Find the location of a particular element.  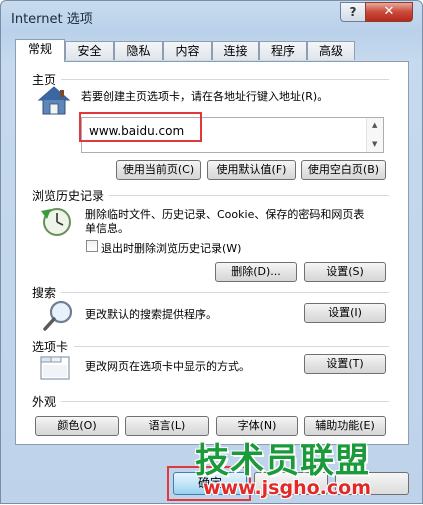

search-settings-button: 设置(I) is located at coordinates (345, 313).